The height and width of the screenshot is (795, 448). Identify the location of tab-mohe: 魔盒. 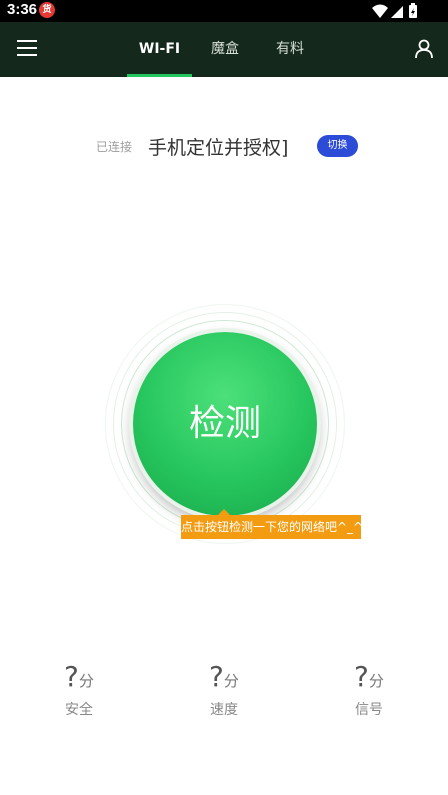
(225, 49).